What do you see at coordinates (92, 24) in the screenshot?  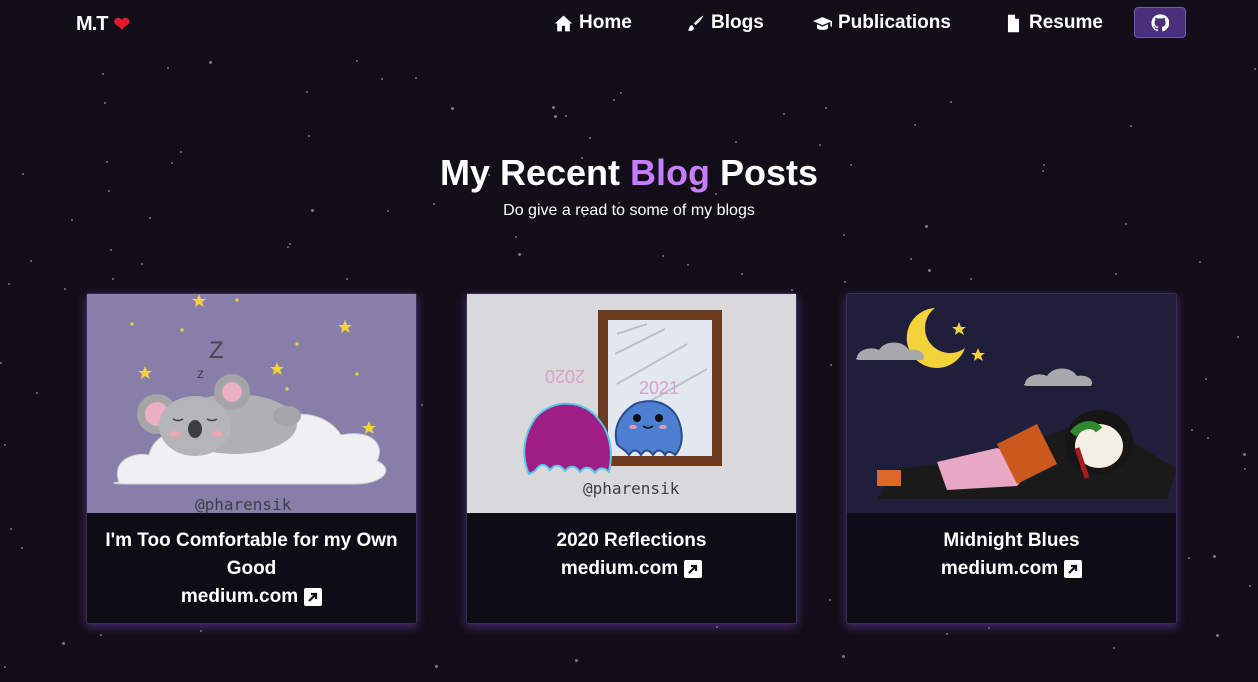 I see `brand-name: M.T` at bounding box center [92, 24].